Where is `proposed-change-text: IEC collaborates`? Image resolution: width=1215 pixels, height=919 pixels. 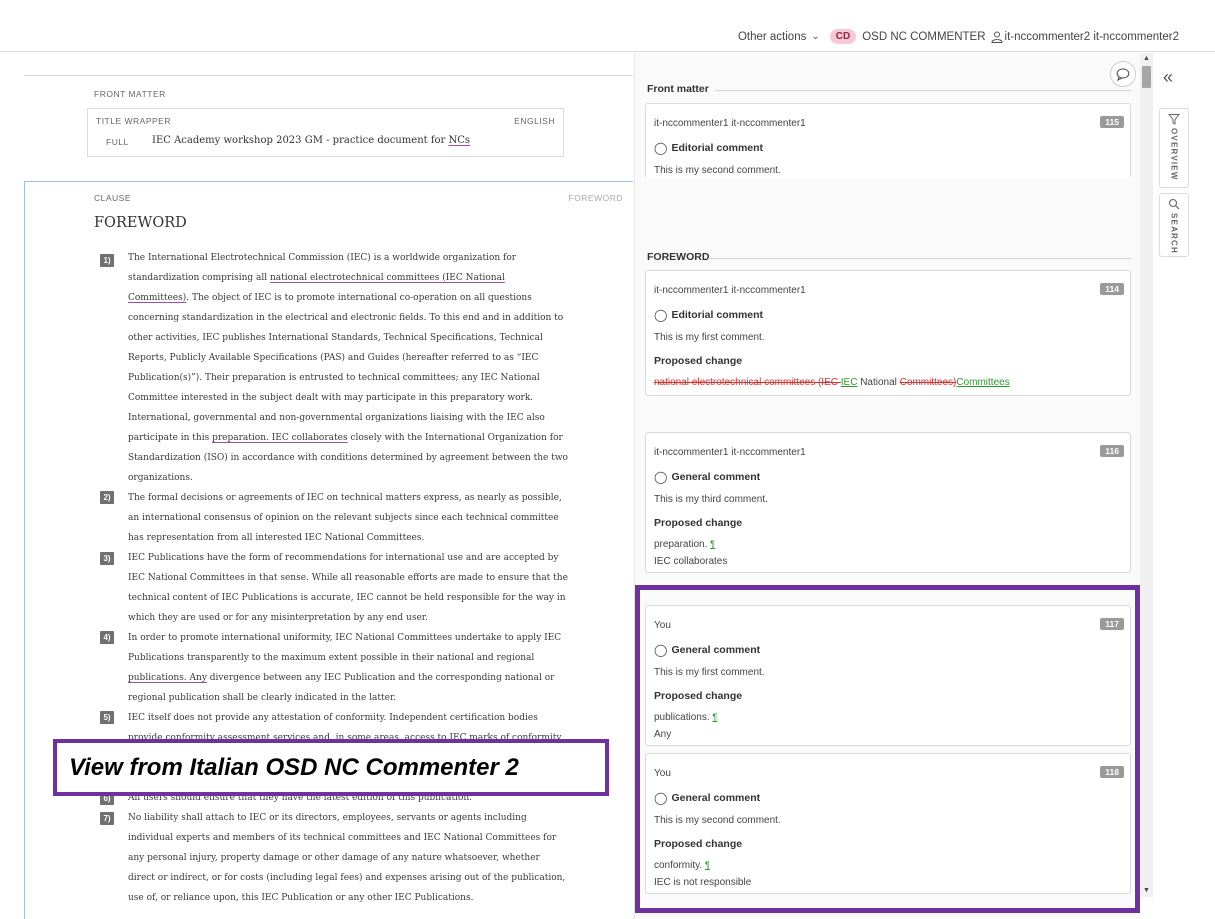 proposed-change-text: IEC collaborates is located at coordinates (691, 561).